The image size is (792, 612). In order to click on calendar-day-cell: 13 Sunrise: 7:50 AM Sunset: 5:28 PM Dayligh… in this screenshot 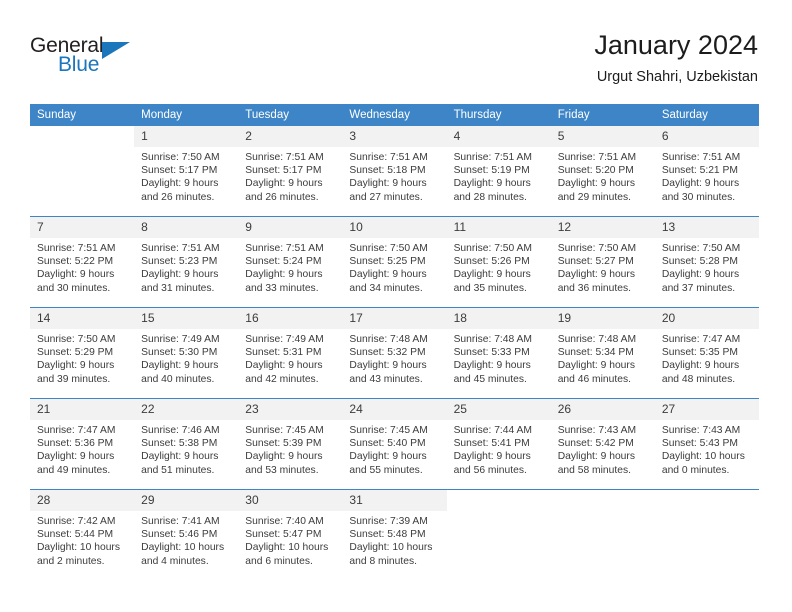, I will do `click(706, 262)`.